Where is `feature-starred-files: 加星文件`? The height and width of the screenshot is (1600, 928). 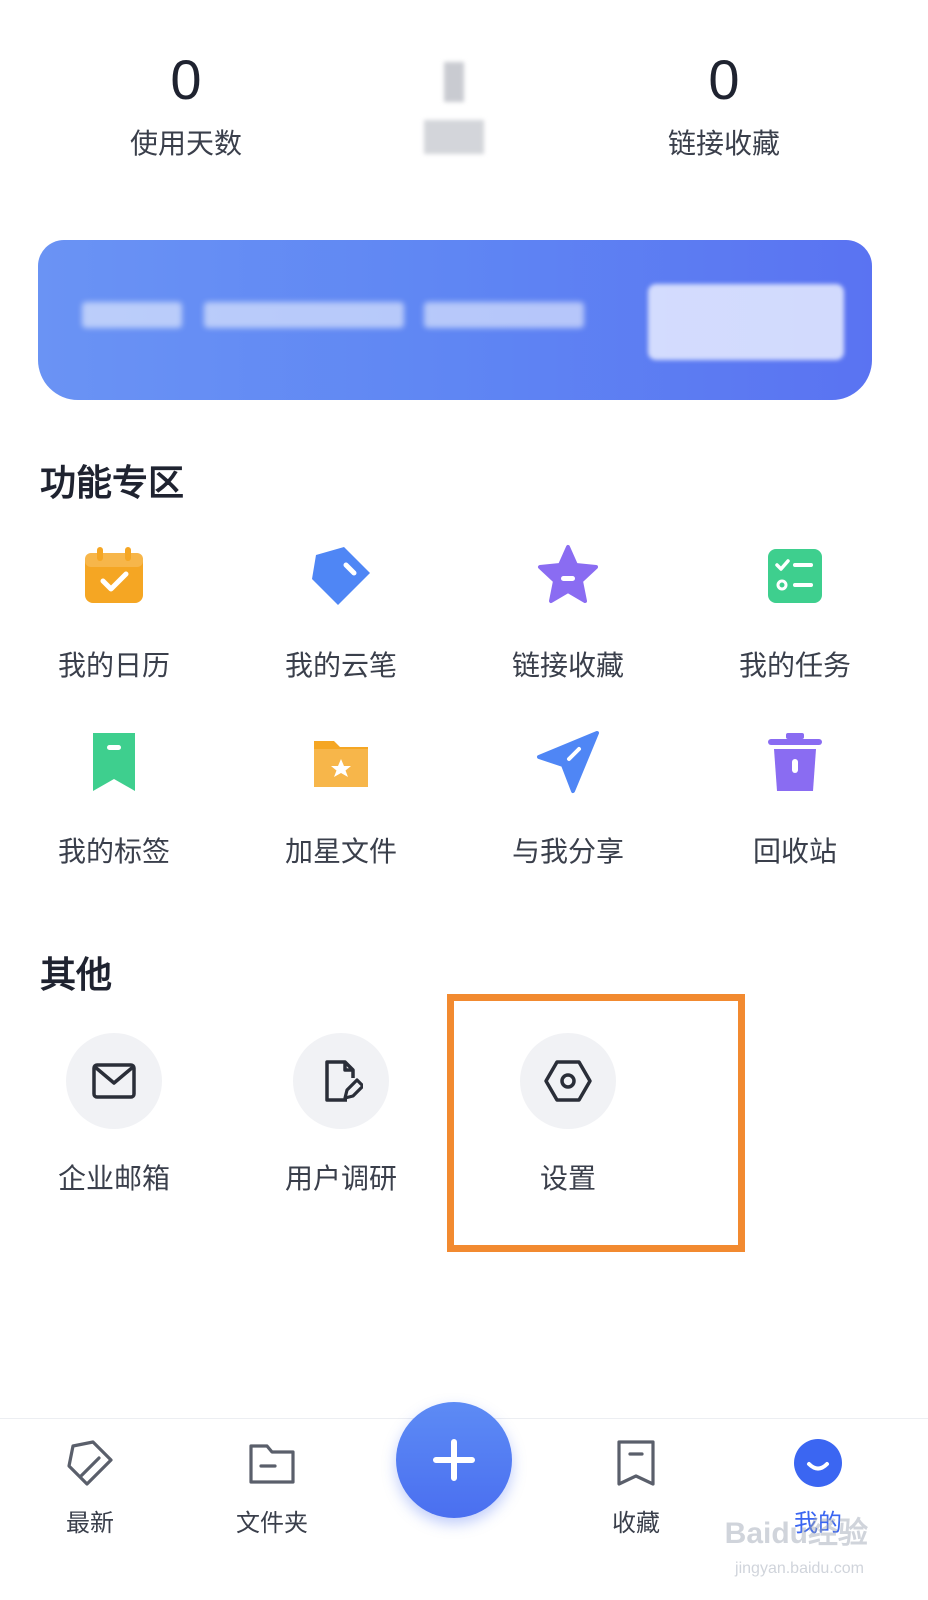
feature-starred-files: 加星文件 is located at coordinates (341, 799).